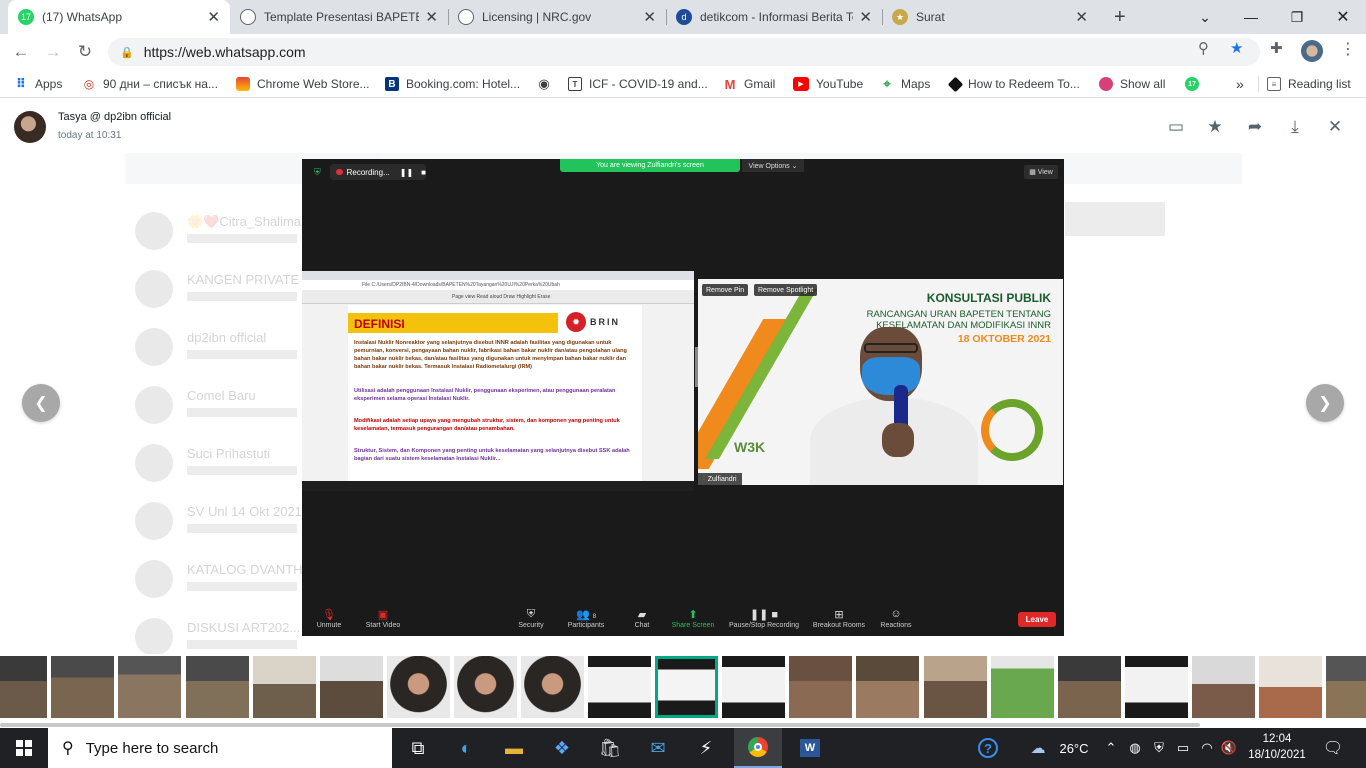  Describe the element at coordinates (1295, 127) in the screenshot. I see `download-icon: ⤓` at that location.